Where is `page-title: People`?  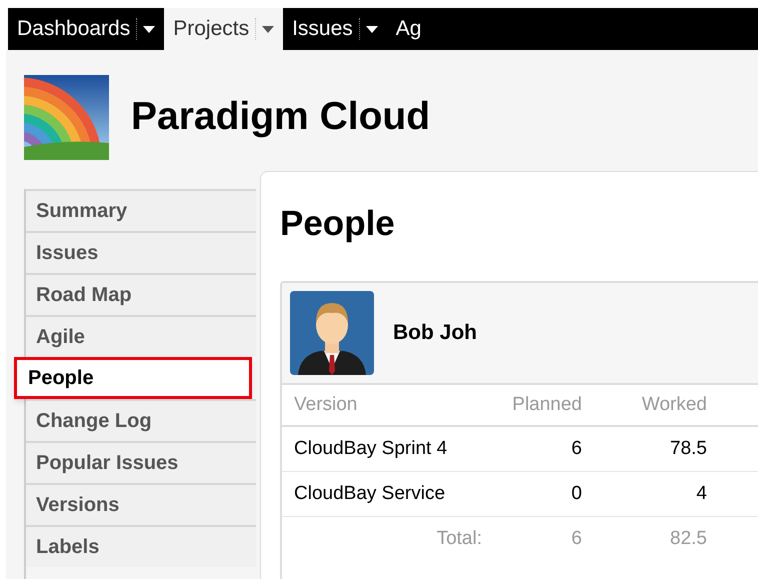 page-title: People is located at coordinates (338, 224).